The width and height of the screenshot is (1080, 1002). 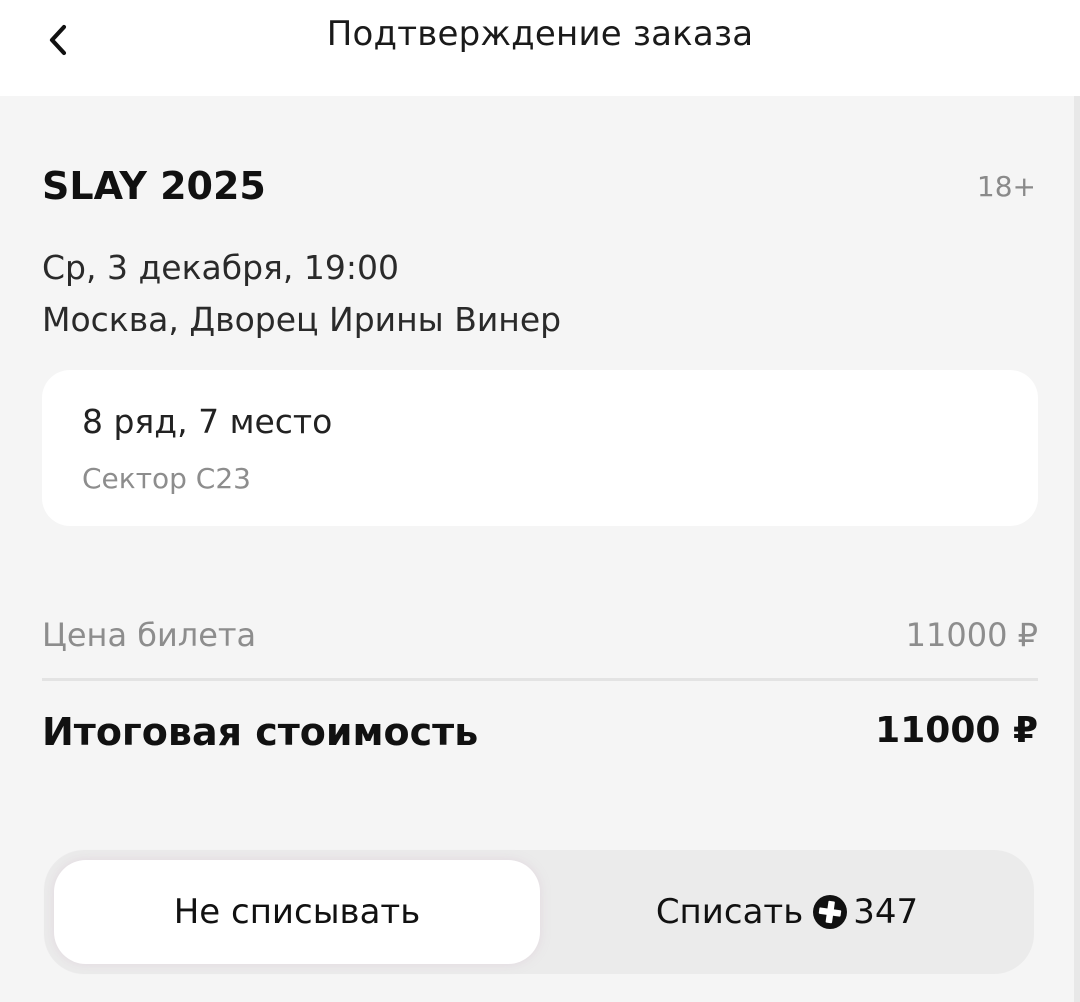 What do you see at coordinates (154, 186) in the screenshot?
I see `event-title: SLAY 2025` at bounding box center [154, 186].